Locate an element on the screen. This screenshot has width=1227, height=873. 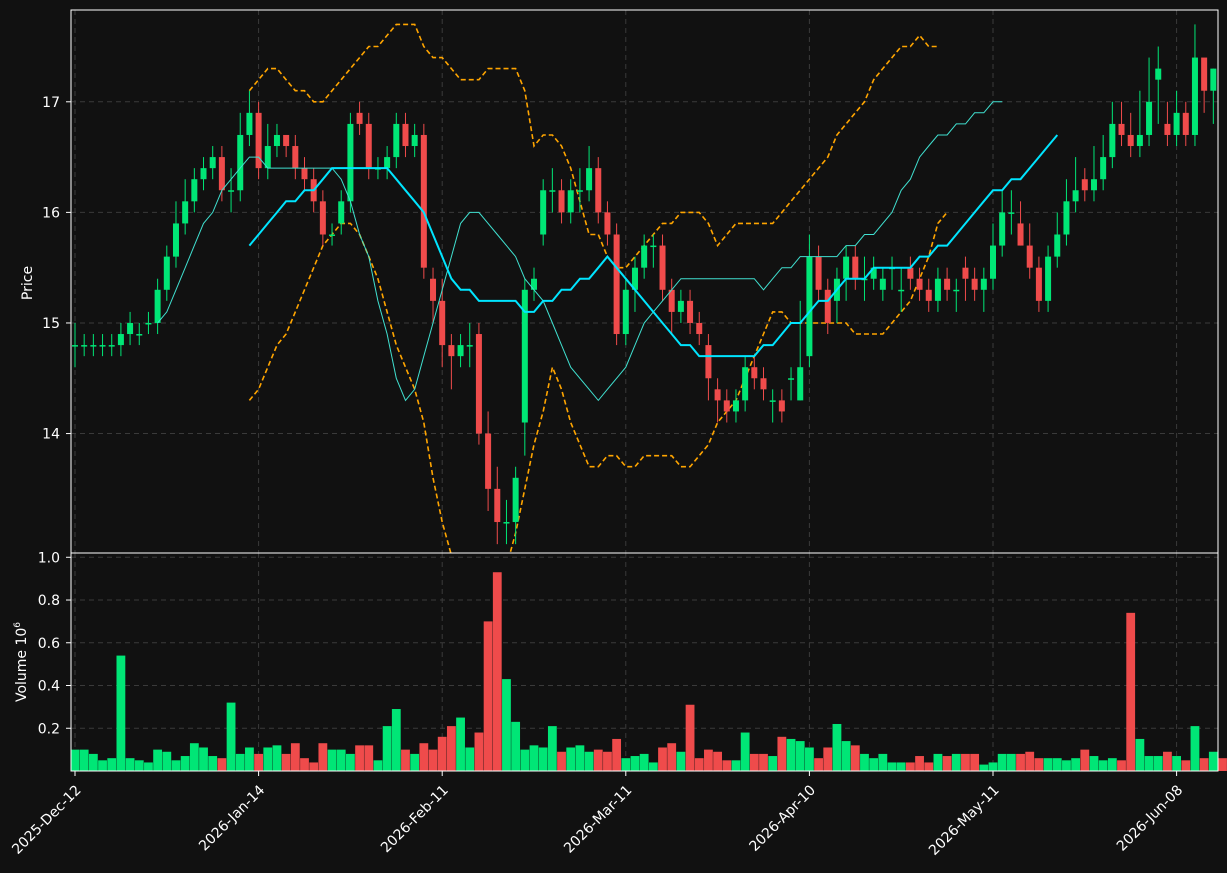
price-y-tick-label: 15 is located at coordinates (51, 324).